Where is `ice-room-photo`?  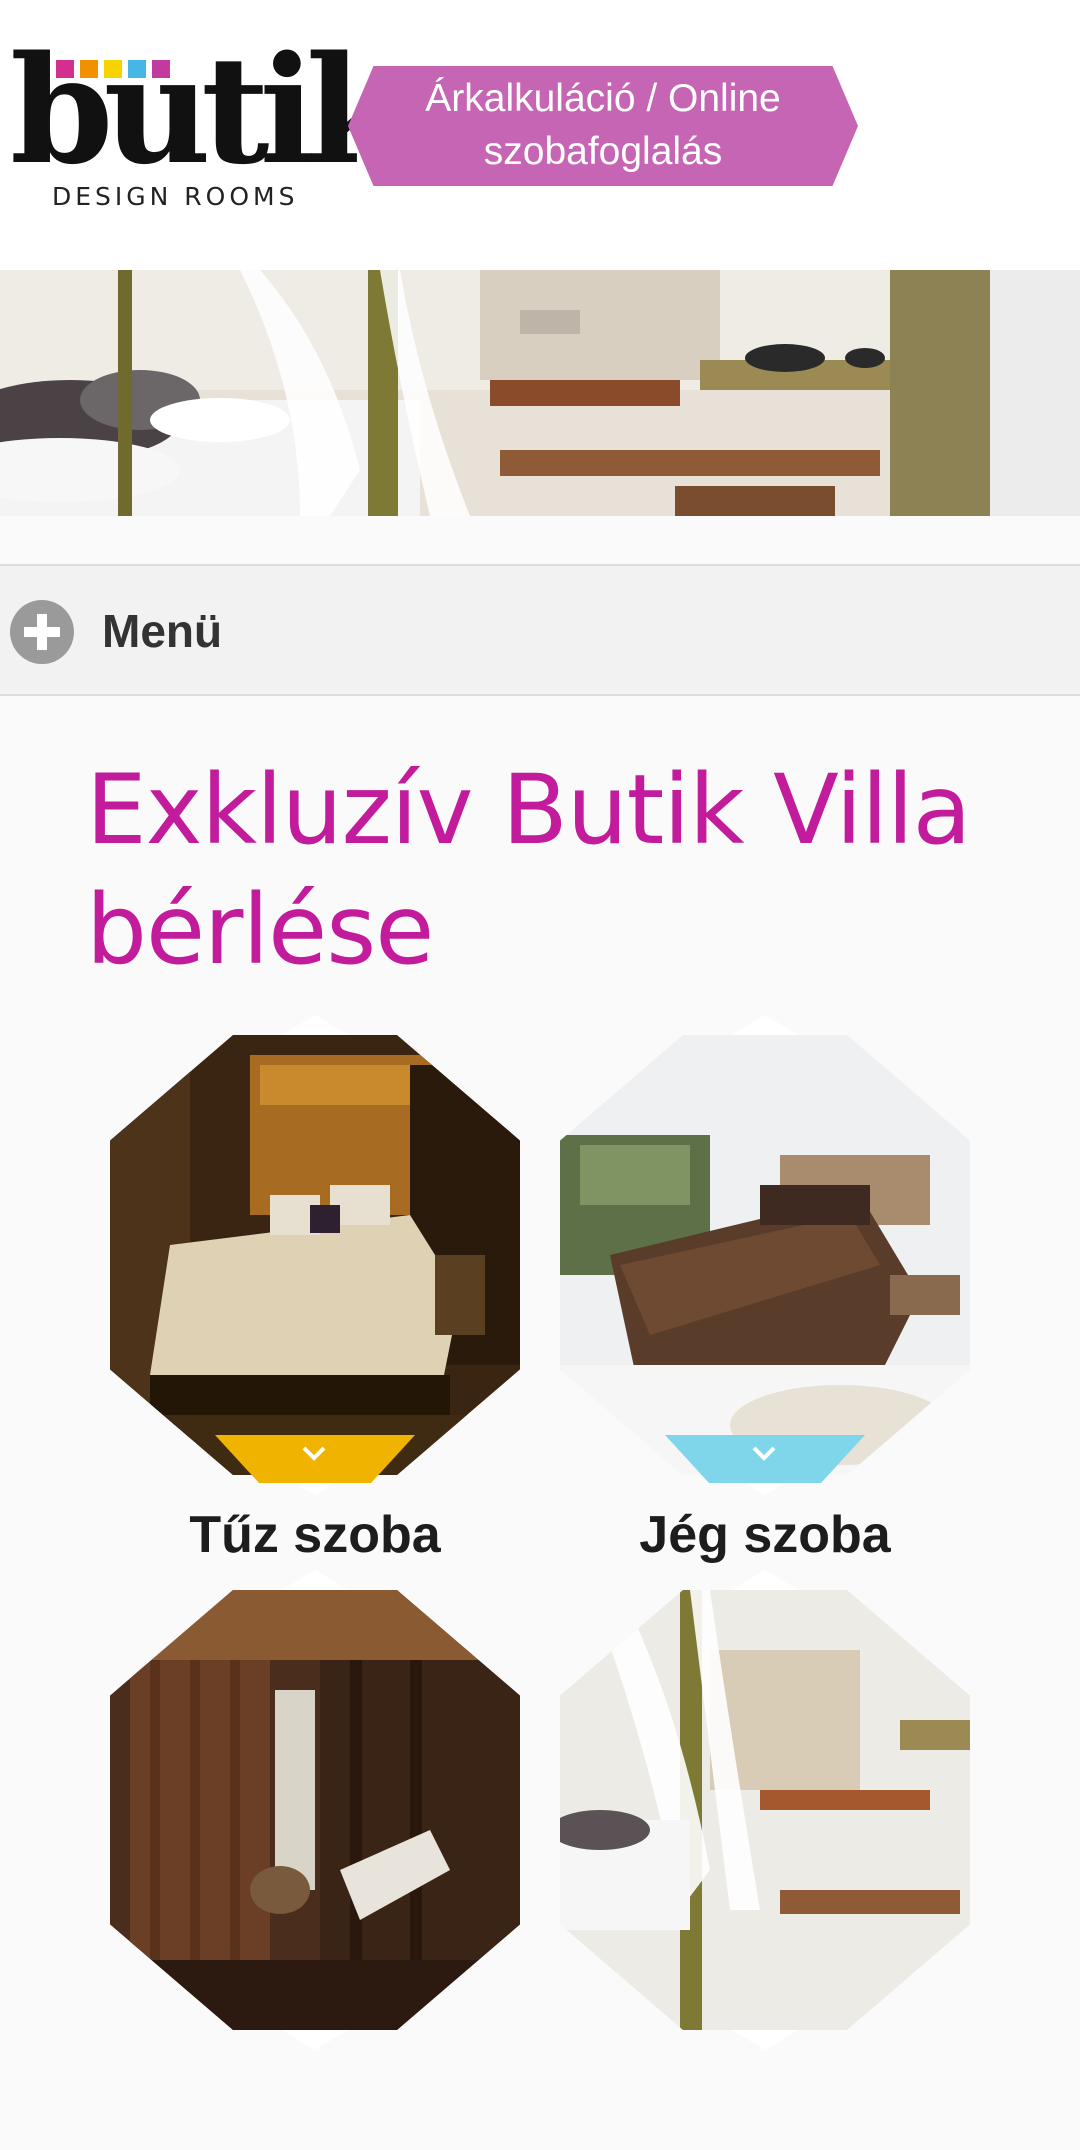 ice-room-photo is located at coordinates (765, 1255).